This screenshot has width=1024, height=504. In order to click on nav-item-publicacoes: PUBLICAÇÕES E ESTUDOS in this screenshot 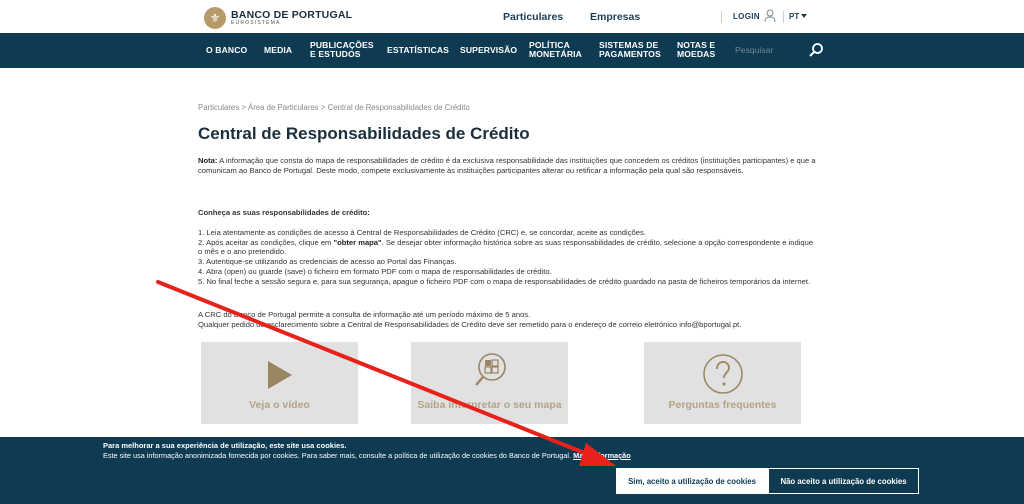, I will do `click(342, 50)`.